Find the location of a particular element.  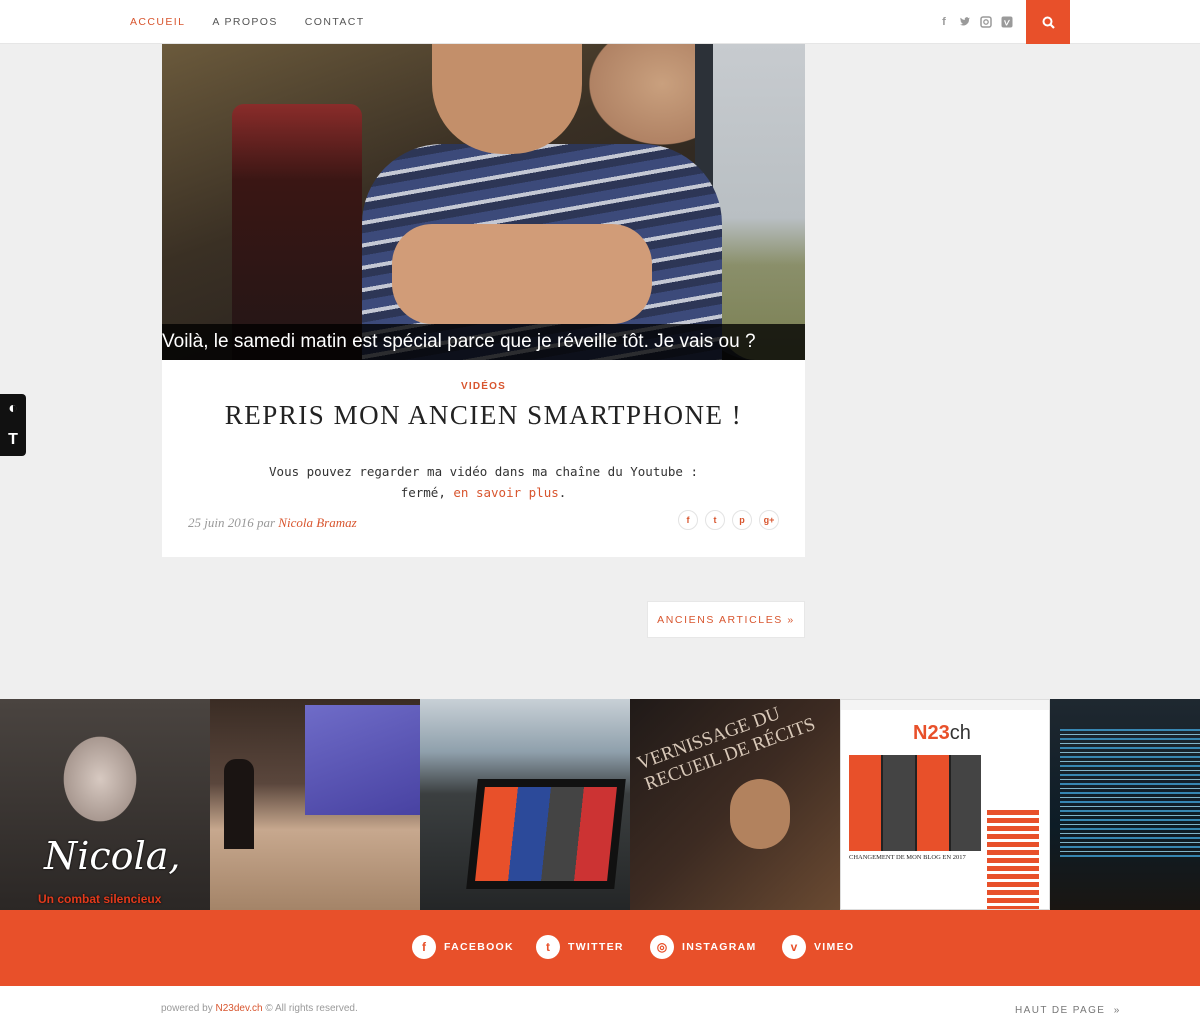

gallery-tile-subtitle: Un combat silencieux is located at coordinates (100, 899).